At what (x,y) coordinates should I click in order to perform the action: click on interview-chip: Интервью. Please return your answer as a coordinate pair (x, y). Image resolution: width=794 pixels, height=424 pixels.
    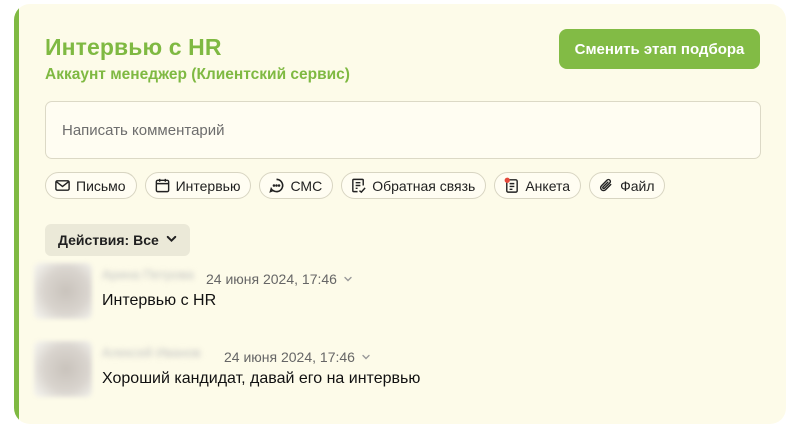
    Looking at the image, I should click on (198, 185).